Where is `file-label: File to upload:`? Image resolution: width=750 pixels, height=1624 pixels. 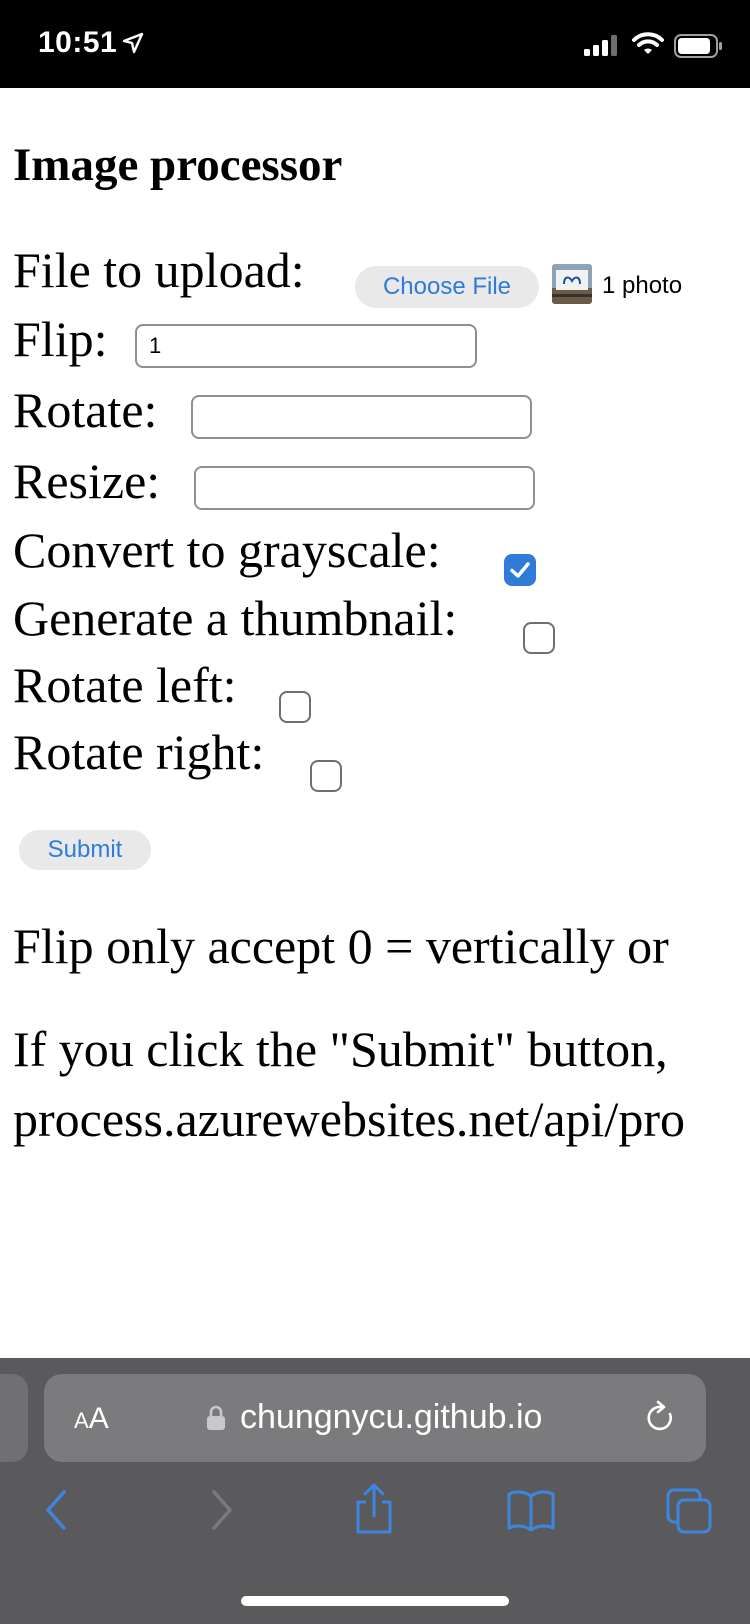 file-label: File to upload: is located at coordinates (159, 269).